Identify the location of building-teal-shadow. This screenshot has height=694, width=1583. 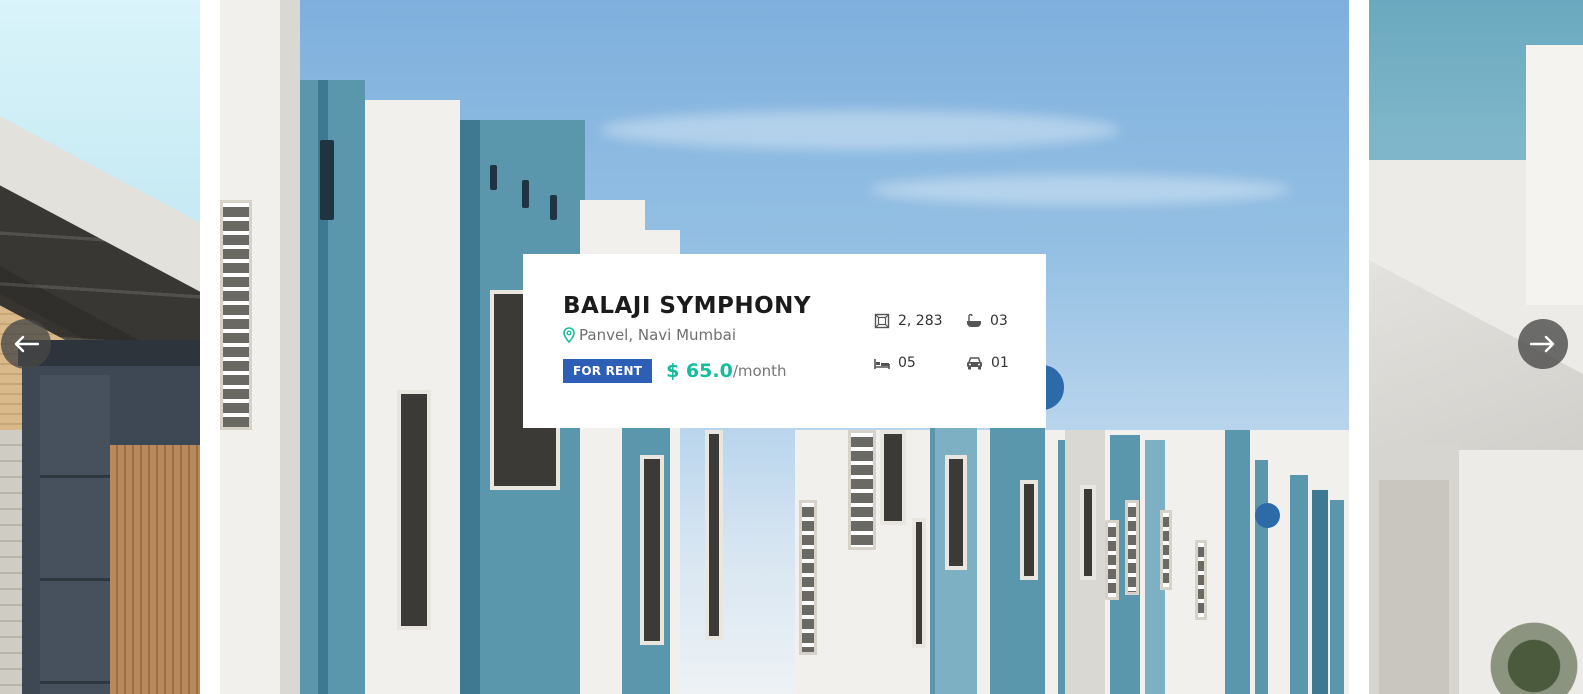
(470, 407).